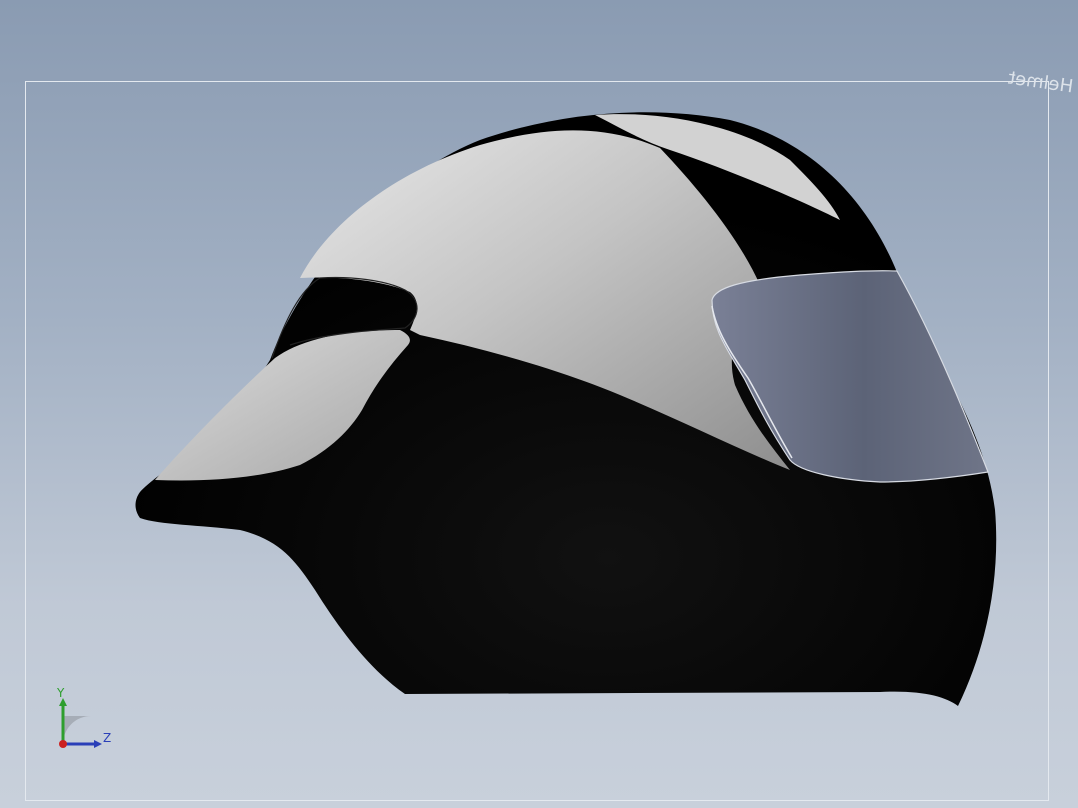  I want to click on axis-z-label: Z, so click(107, 738).